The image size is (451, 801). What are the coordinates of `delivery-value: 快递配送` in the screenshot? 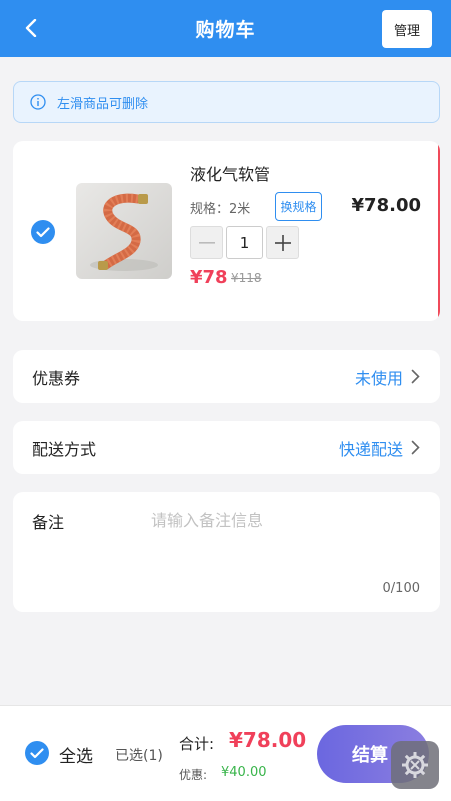 It's located at (370, 449).